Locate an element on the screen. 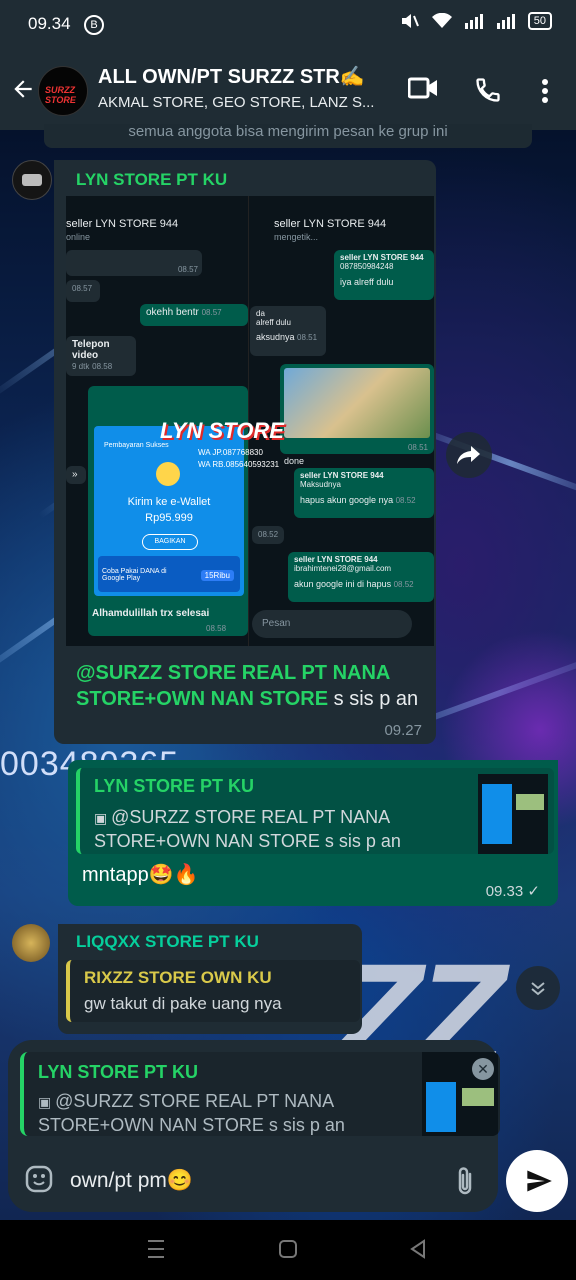 The image size is (576, 1280). image-text: iya alreff dulu is located at coordinates (367, 282).